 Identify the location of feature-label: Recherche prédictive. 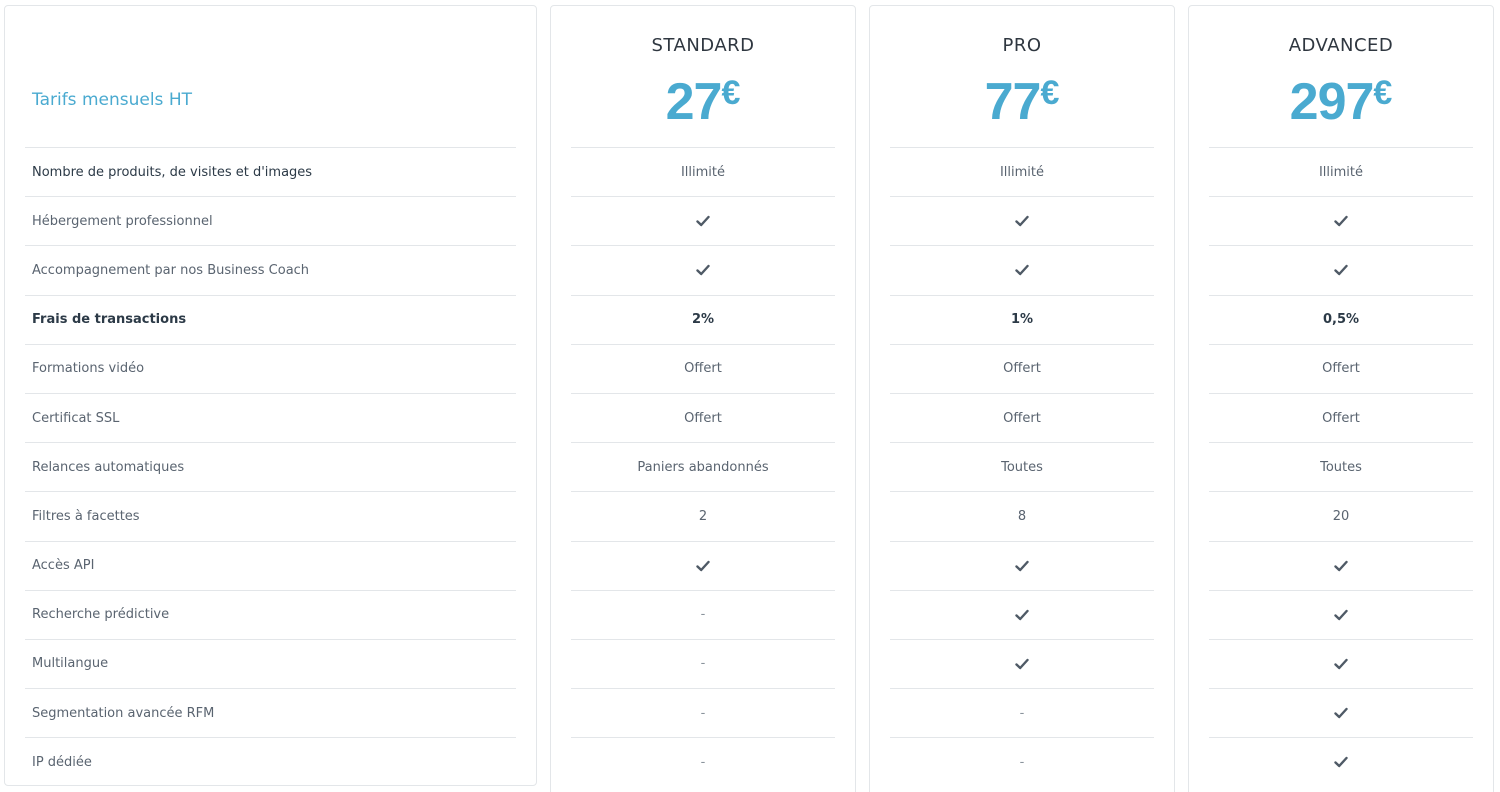
(101, 615).